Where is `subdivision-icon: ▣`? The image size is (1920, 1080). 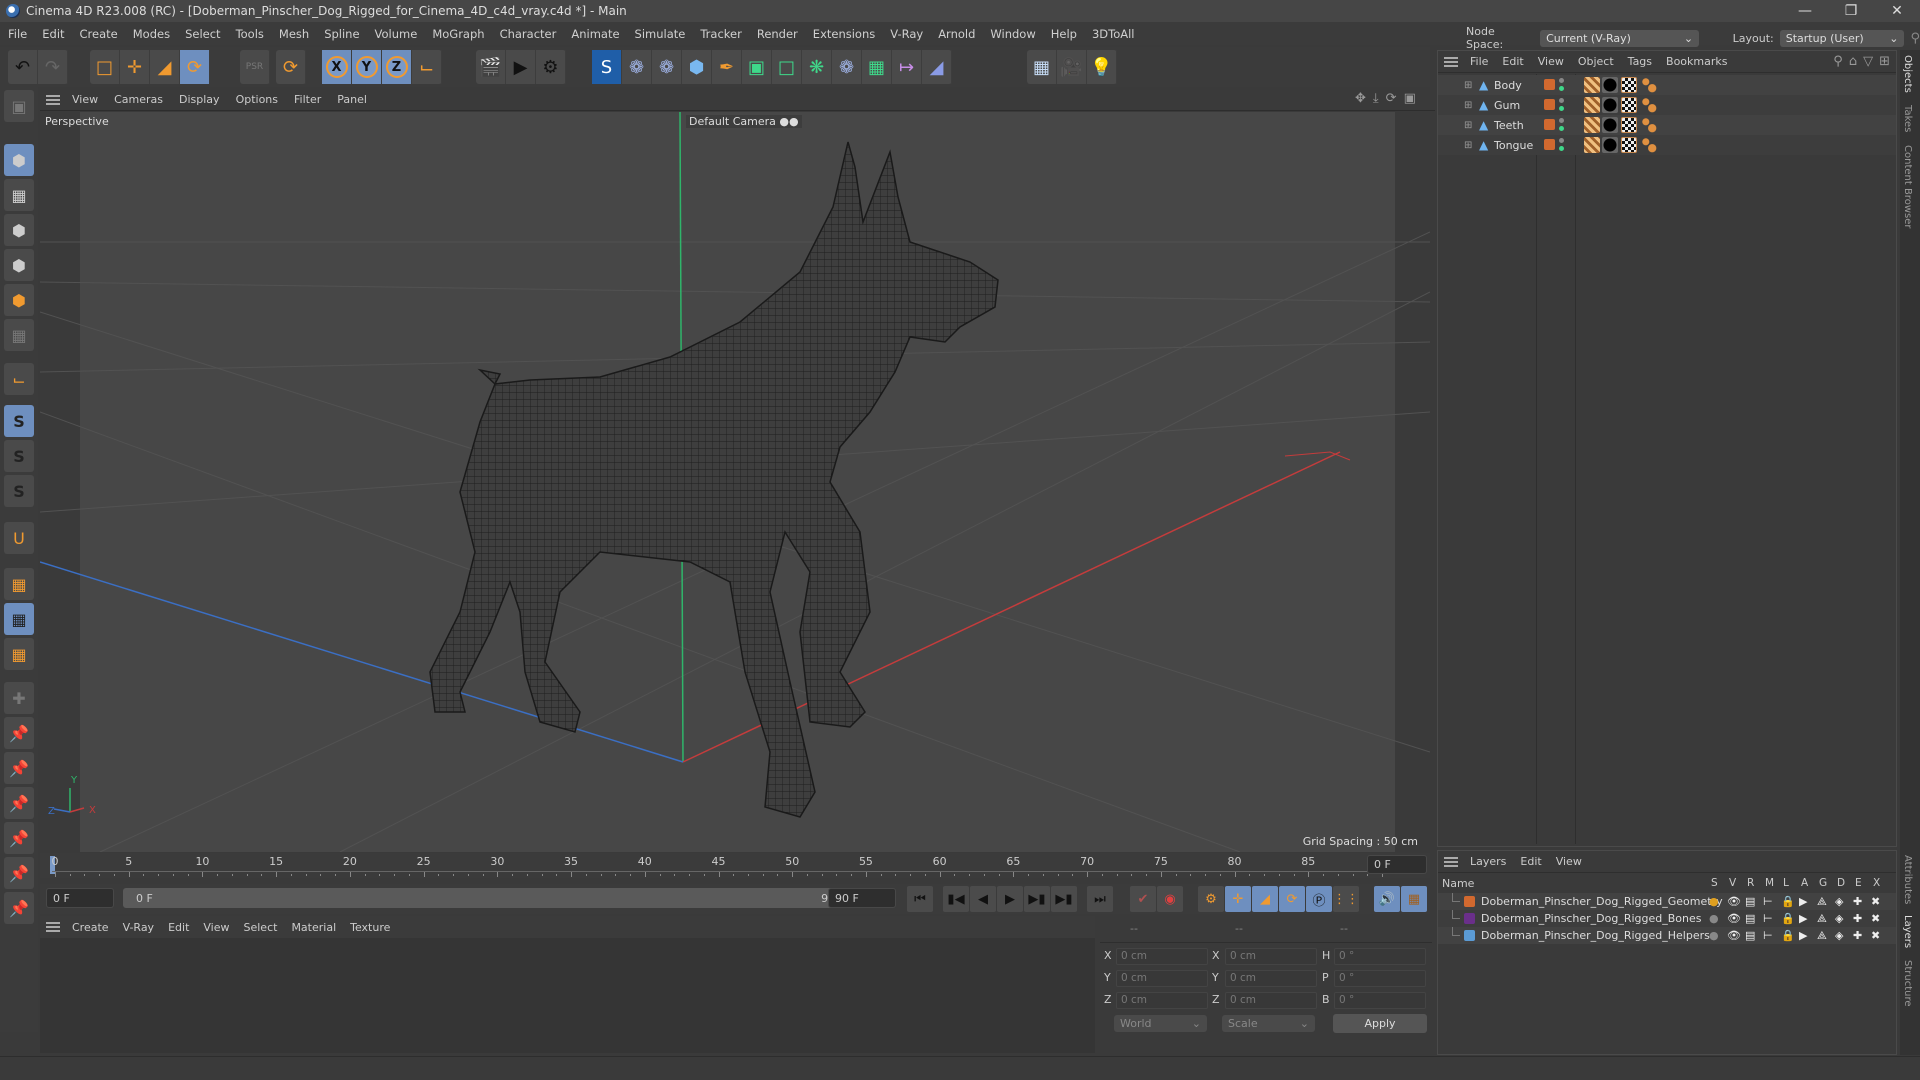
subdivision-icon: ▣ is located at coordinates (757, 67).